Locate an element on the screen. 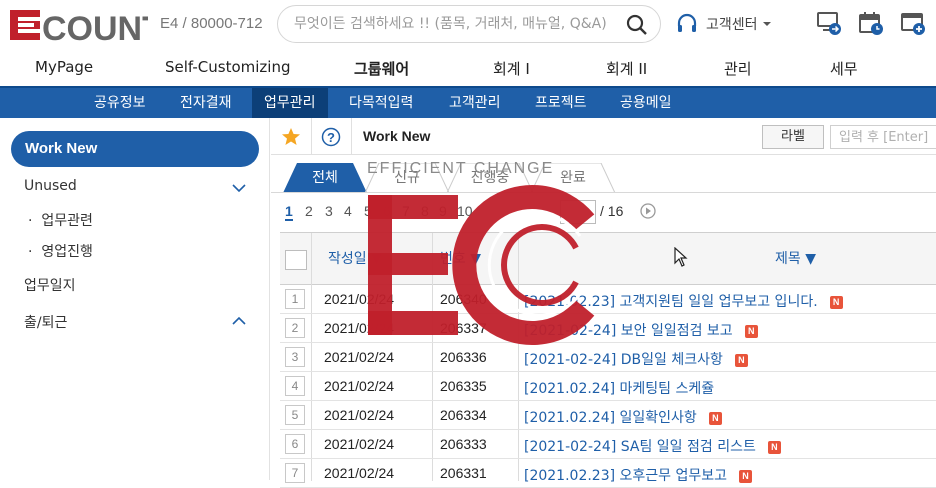 This screenshot has width=936, height=488. row-title-link: [2021.02.23] 고객지원팀 일일 업무보고 입니다. N is located at coordinates (683, 301).